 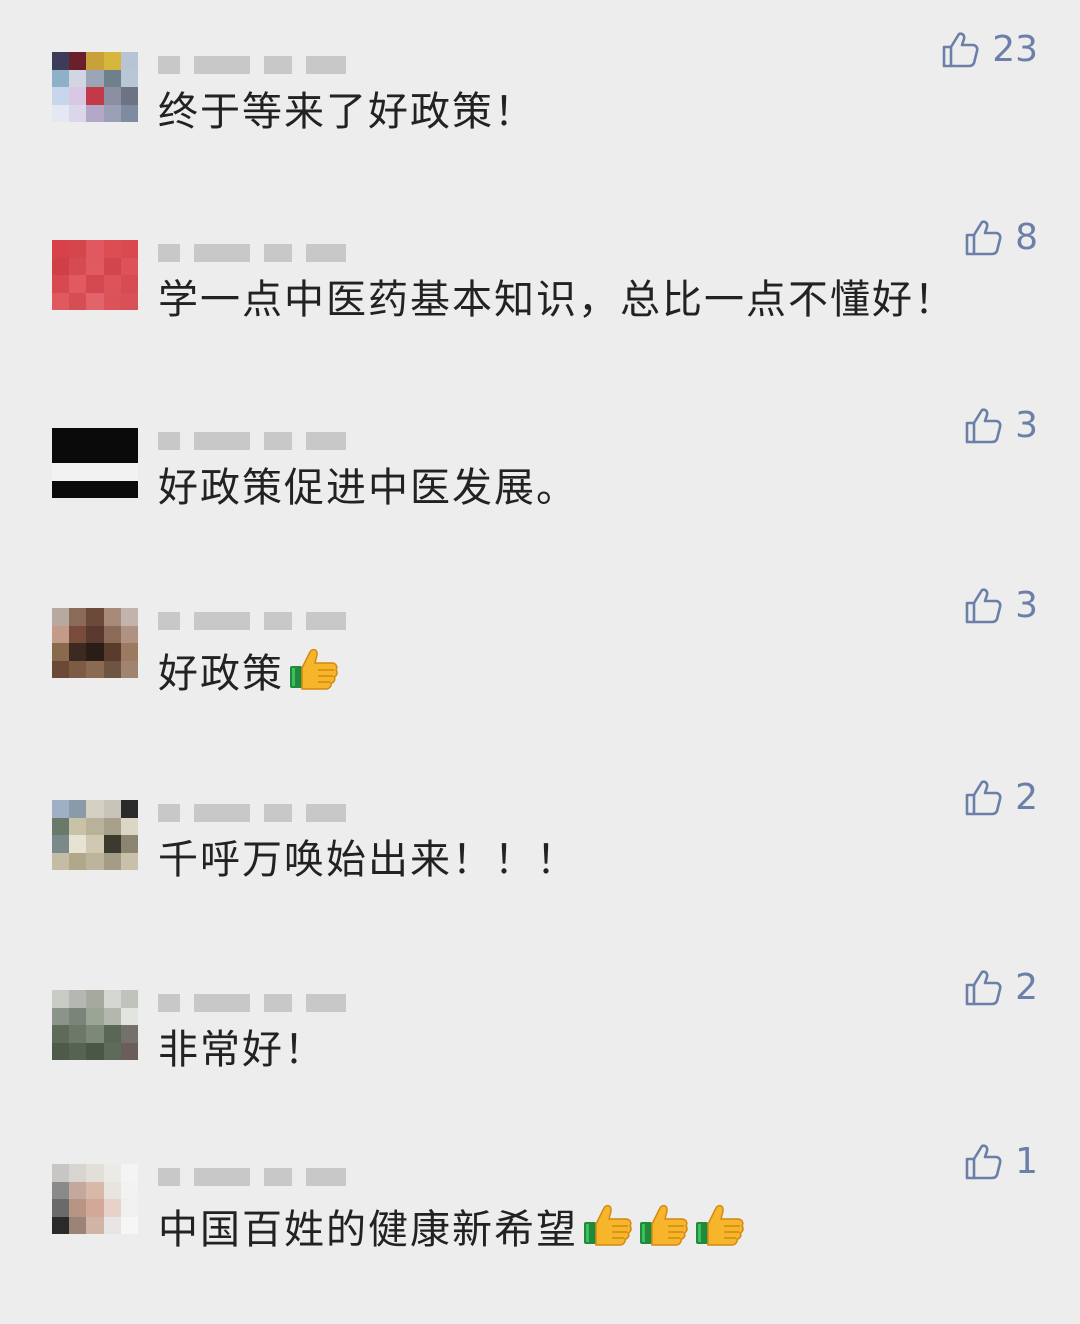 I want to click on comment-item: 学一点中医药基本知识，总比一点不懂好！ 8, so click(x=540, y=309).